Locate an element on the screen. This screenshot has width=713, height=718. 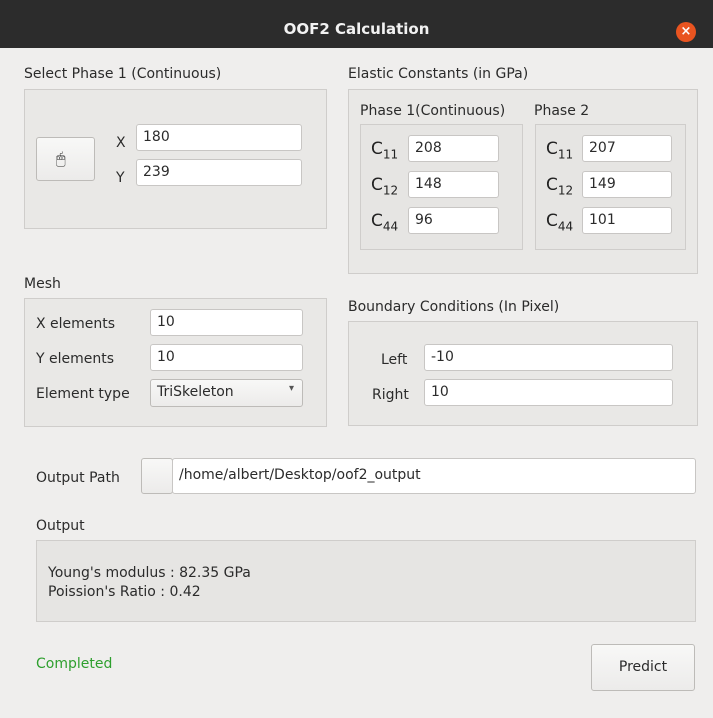
y-input: 239 is located at coordinates (219, 172).